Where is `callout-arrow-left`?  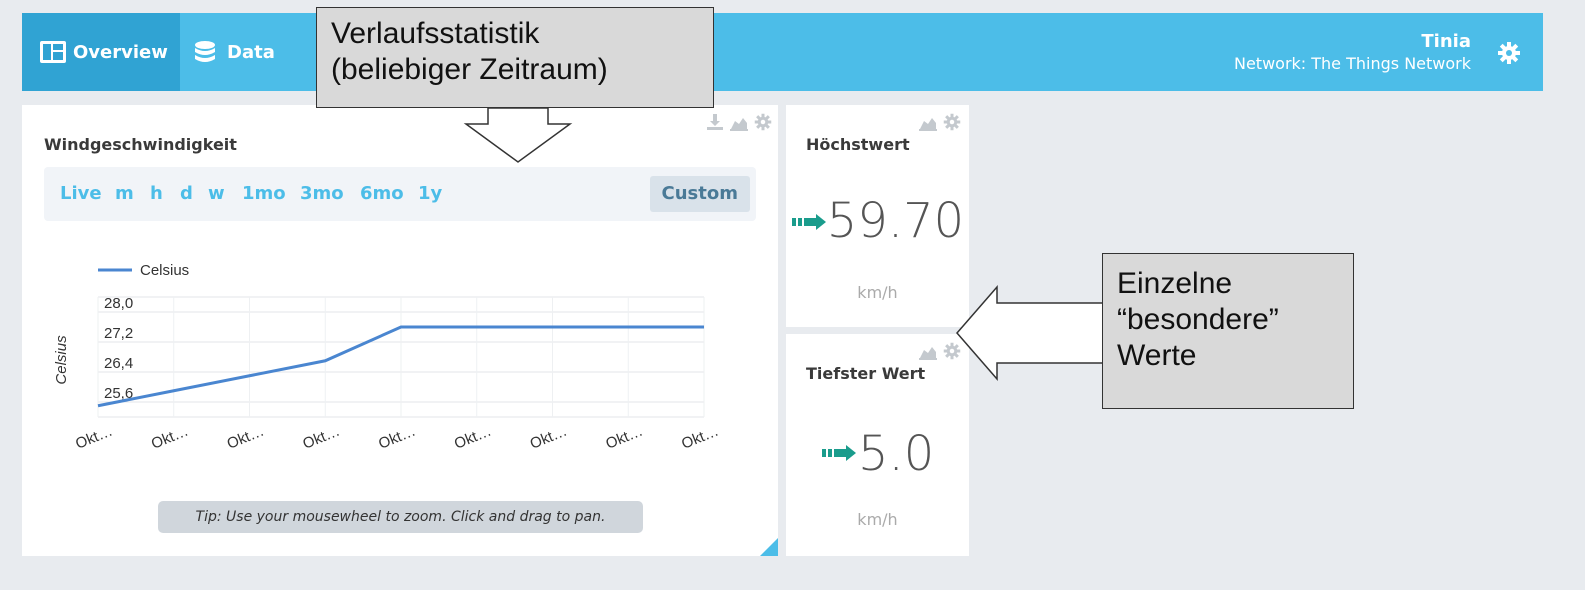 callout-arrow-left is located at coordinates (1030, 333).